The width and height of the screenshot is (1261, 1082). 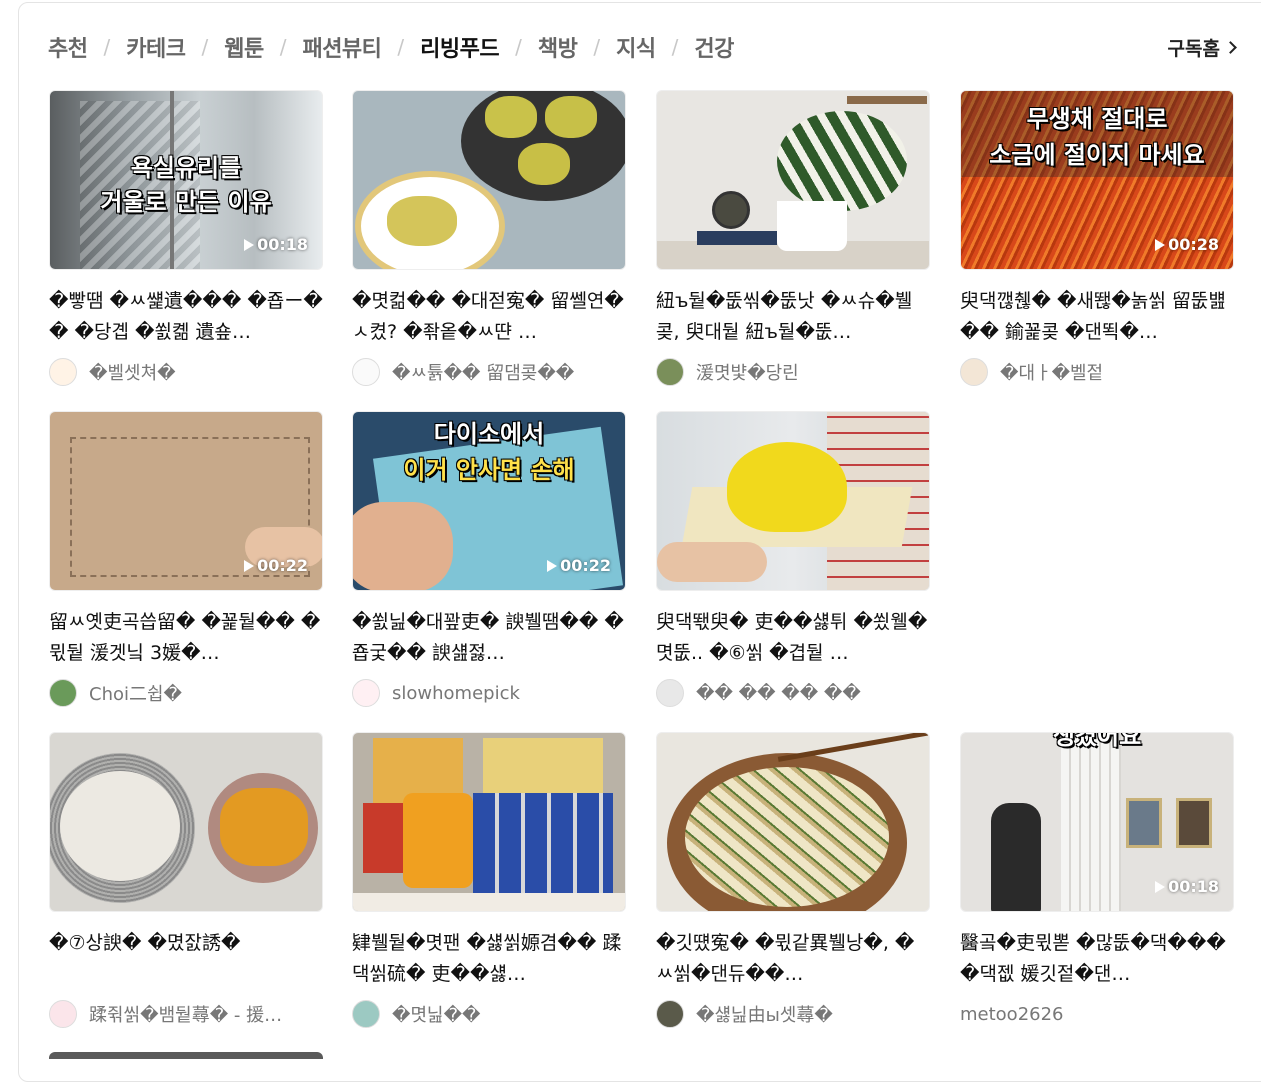 I want to click on thumbnail-caption: 거울로 만든 이유, so click(x=186, y=202).